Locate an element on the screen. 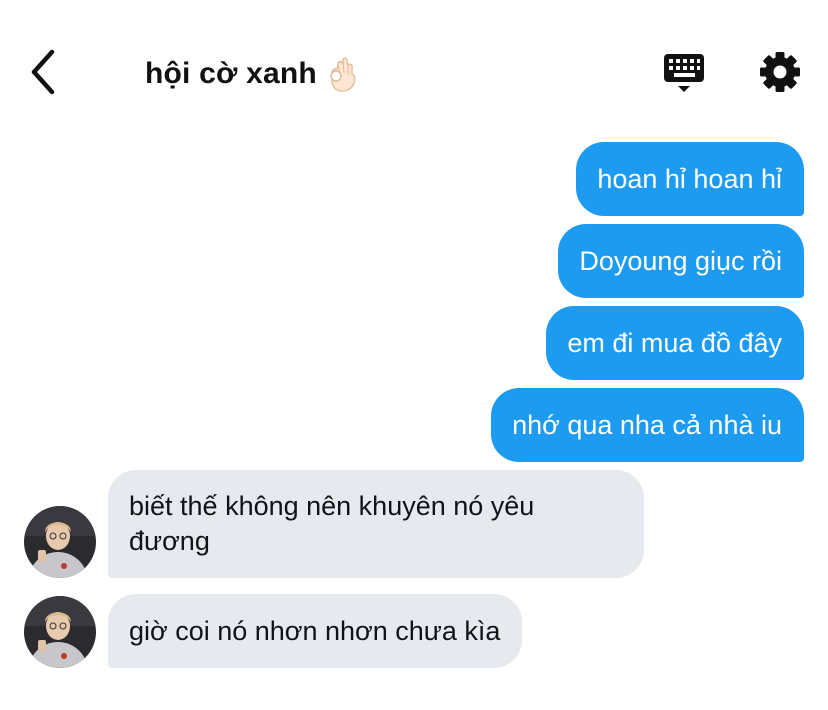  gear-icon is located at coordinates (780, 72).